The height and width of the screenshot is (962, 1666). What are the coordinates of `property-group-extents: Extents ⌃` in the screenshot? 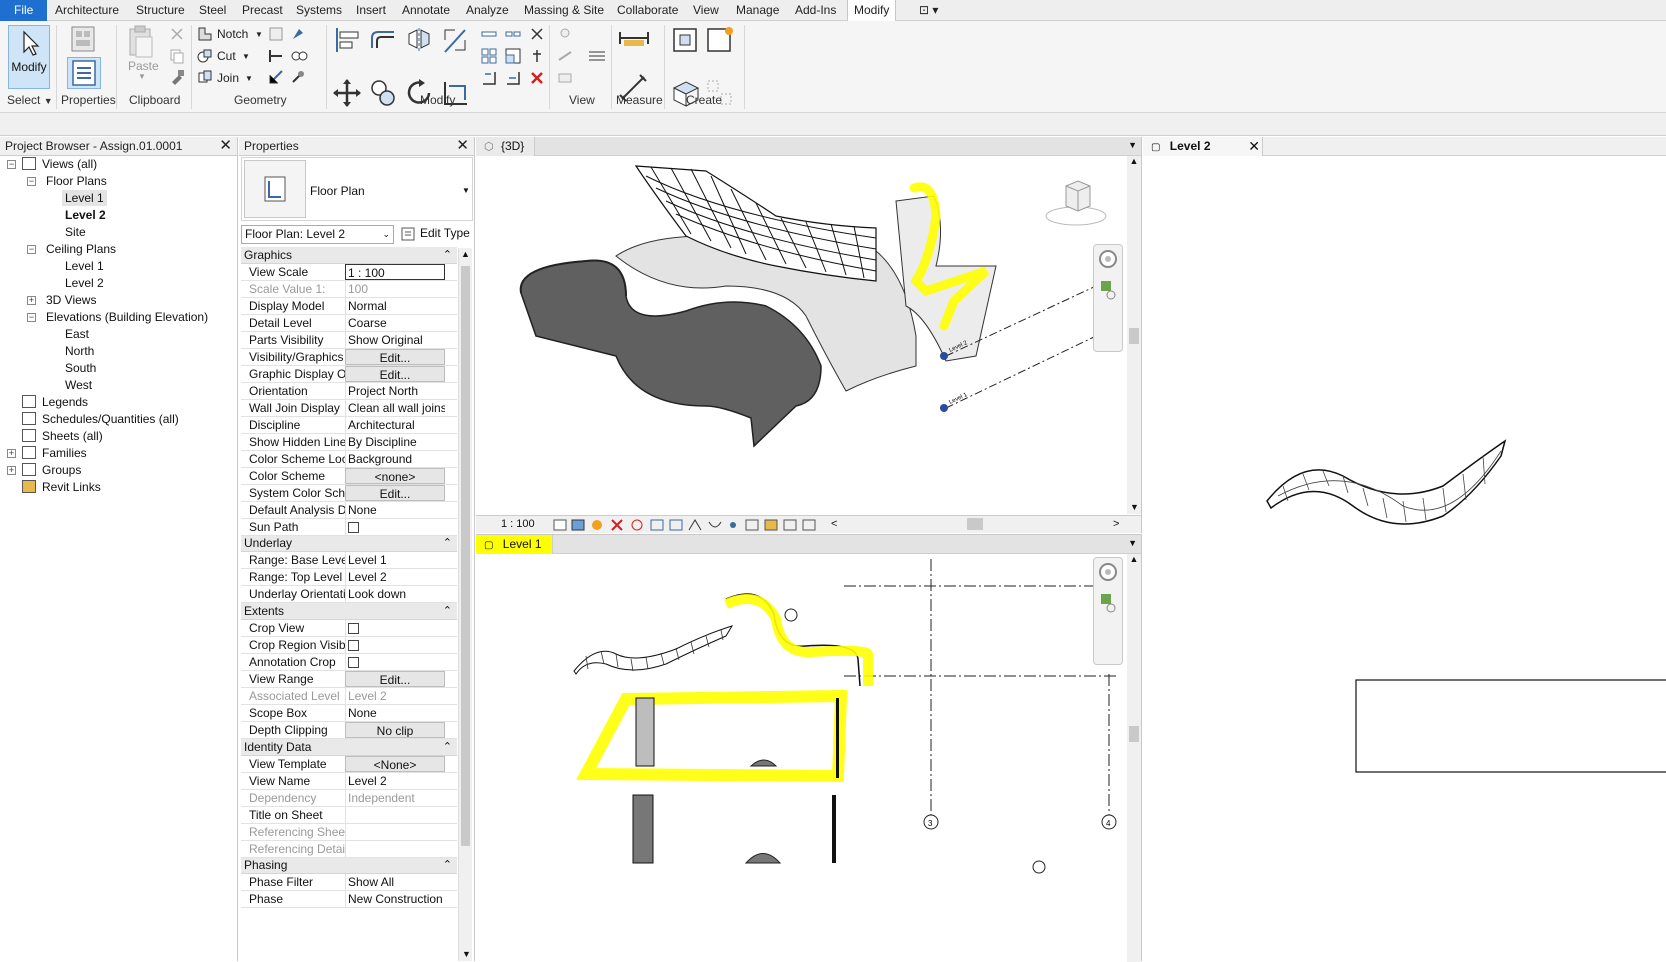 It's located at (349, 611).